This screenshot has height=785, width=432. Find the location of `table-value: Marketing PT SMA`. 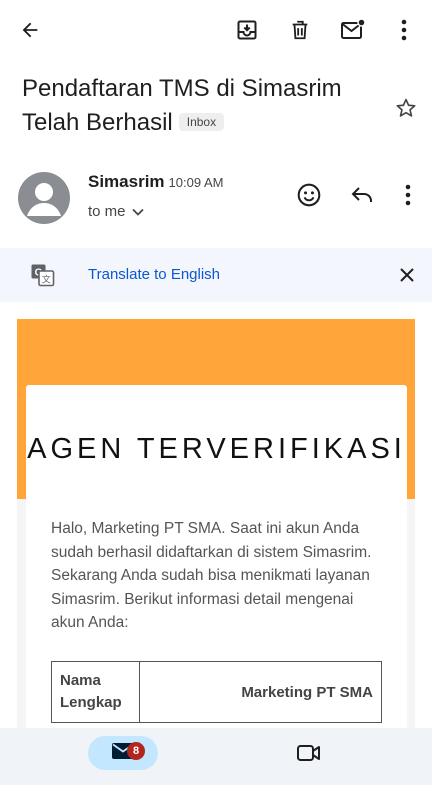

table-value: Marketing PT SMA is located at coordinates (260, 692).